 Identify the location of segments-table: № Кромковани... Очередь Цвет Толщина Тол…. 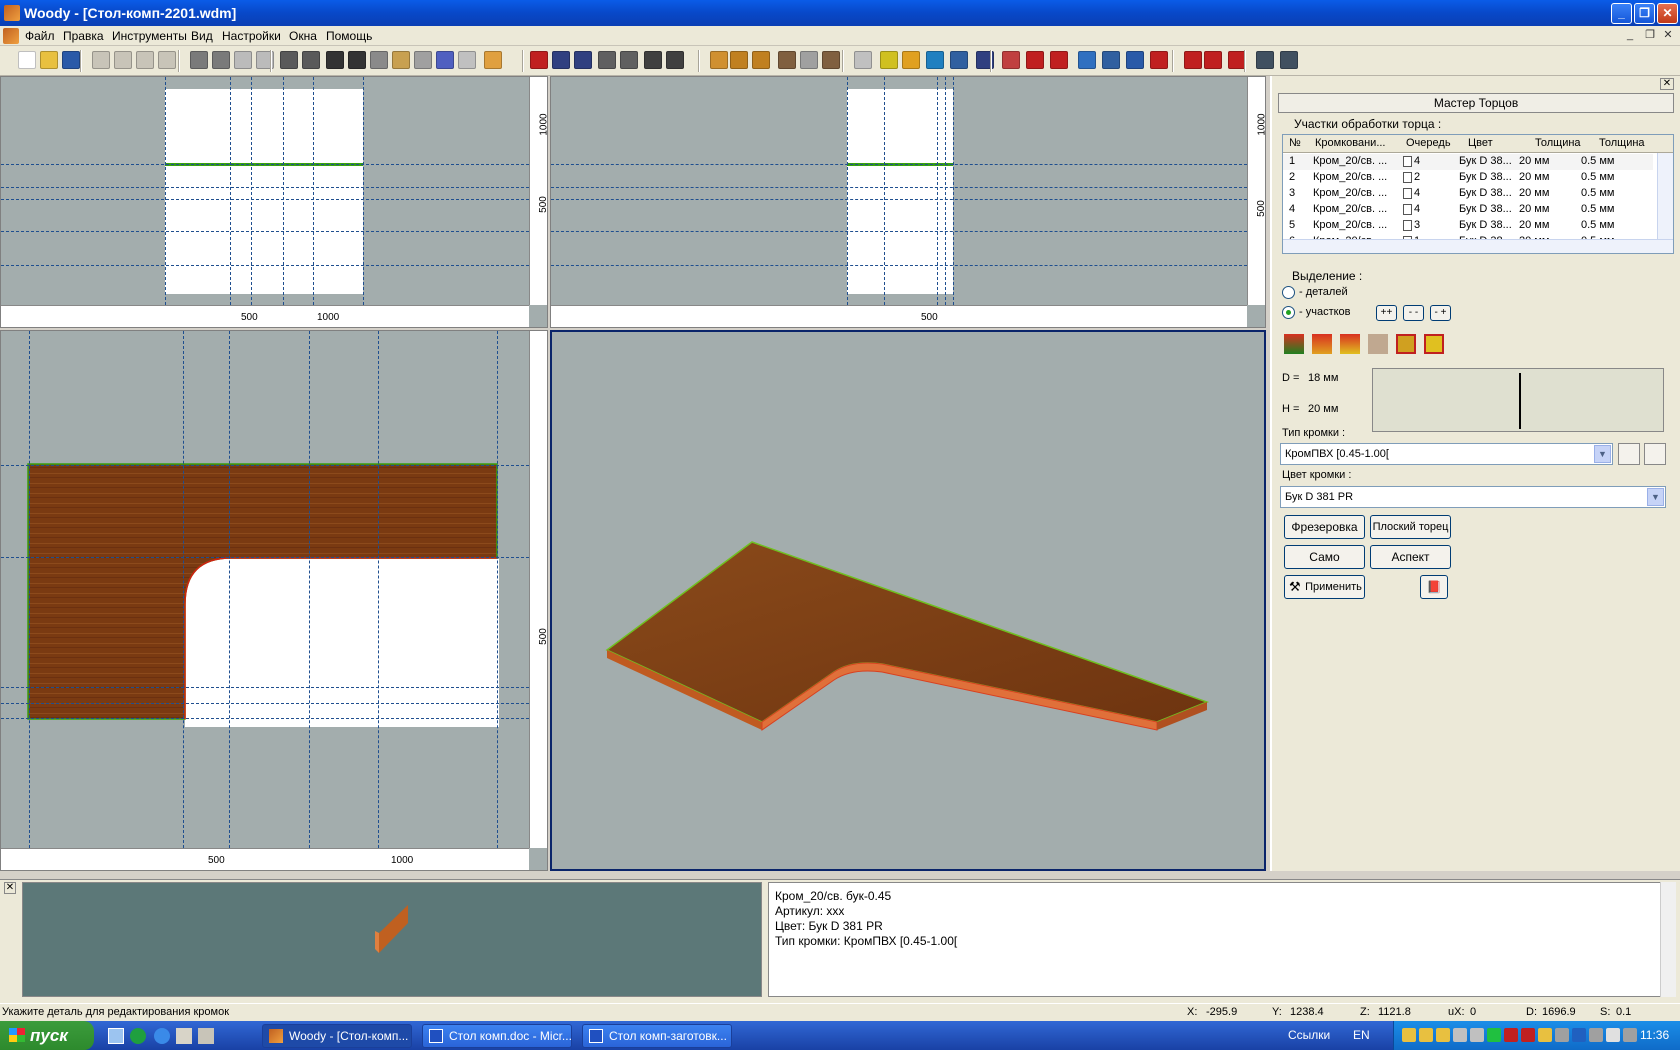
(1478, 194).